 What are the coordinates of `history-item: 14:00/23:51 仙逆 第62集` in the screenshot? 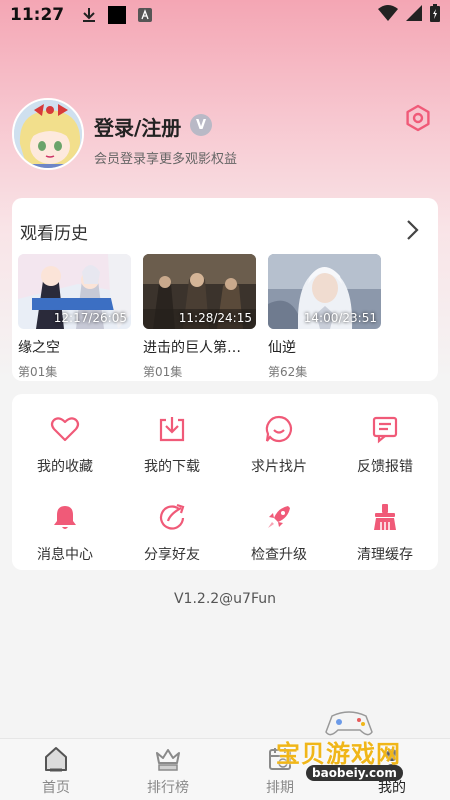 It's located at (324, 317).